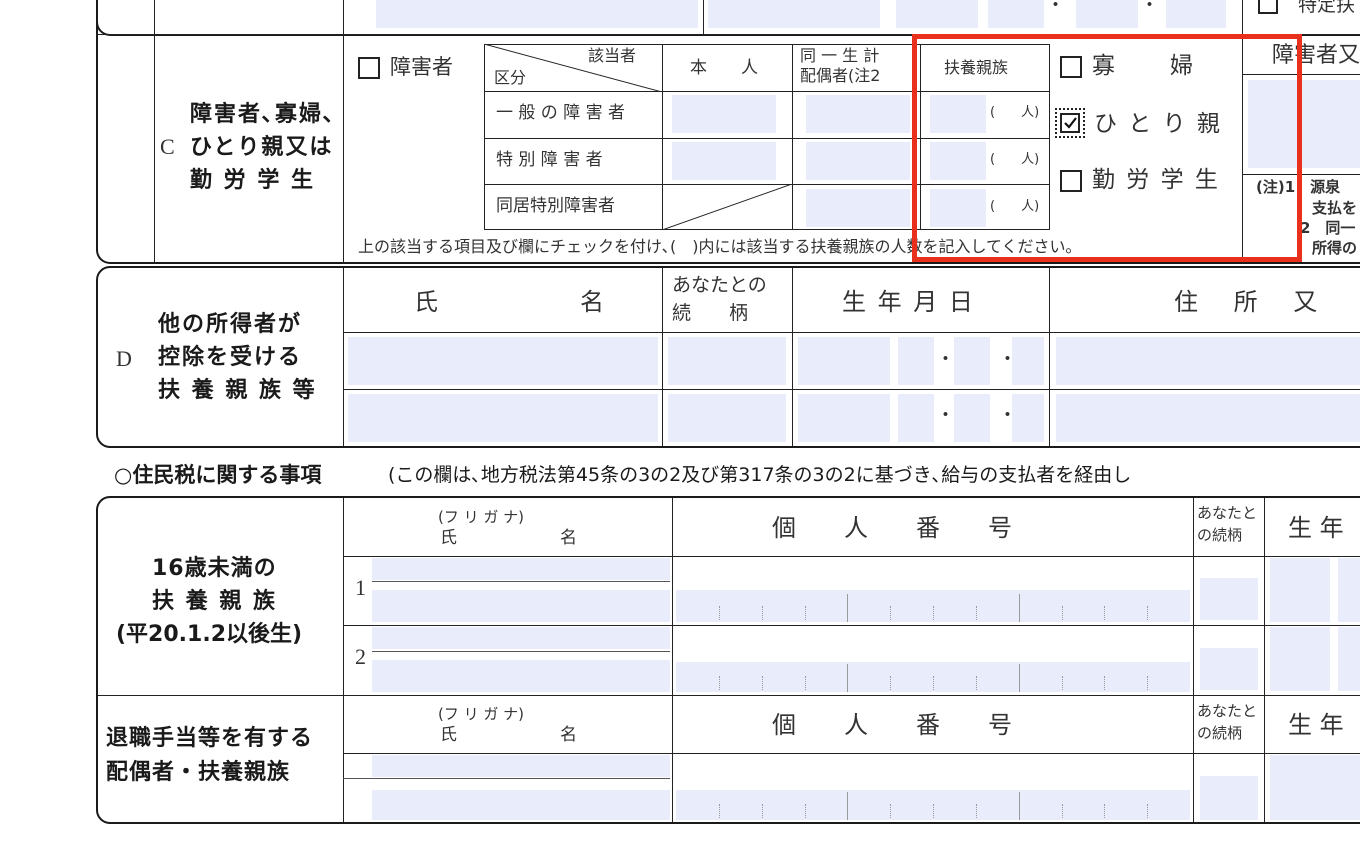 The height and width of the screenshot is (849, 1360). What do you see at coordinates (521, 606) in the screenshot?
I see `under16-row1-name` at bounding box center [521, 606].